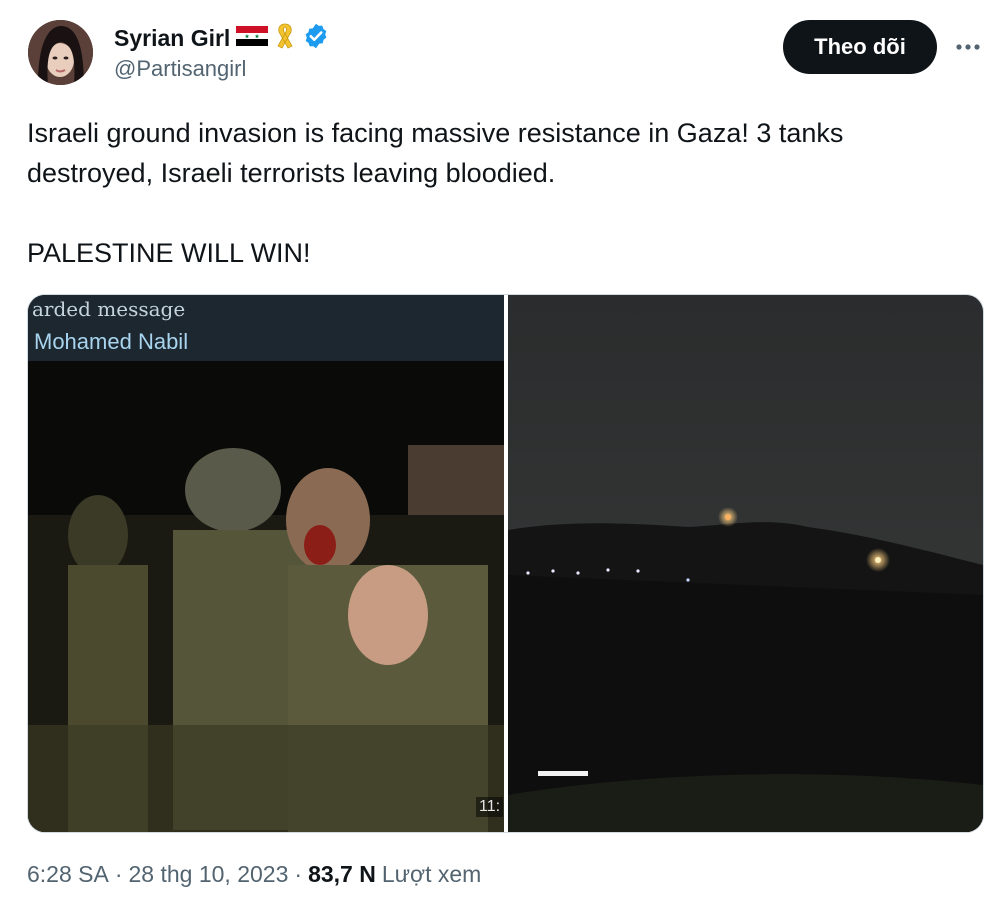 This screenshot has width=1008, height=905. What do you see at coordinates (316, 38) in the screenshot?
I see `verified-badge-icon` at bounding box center [316, 38].